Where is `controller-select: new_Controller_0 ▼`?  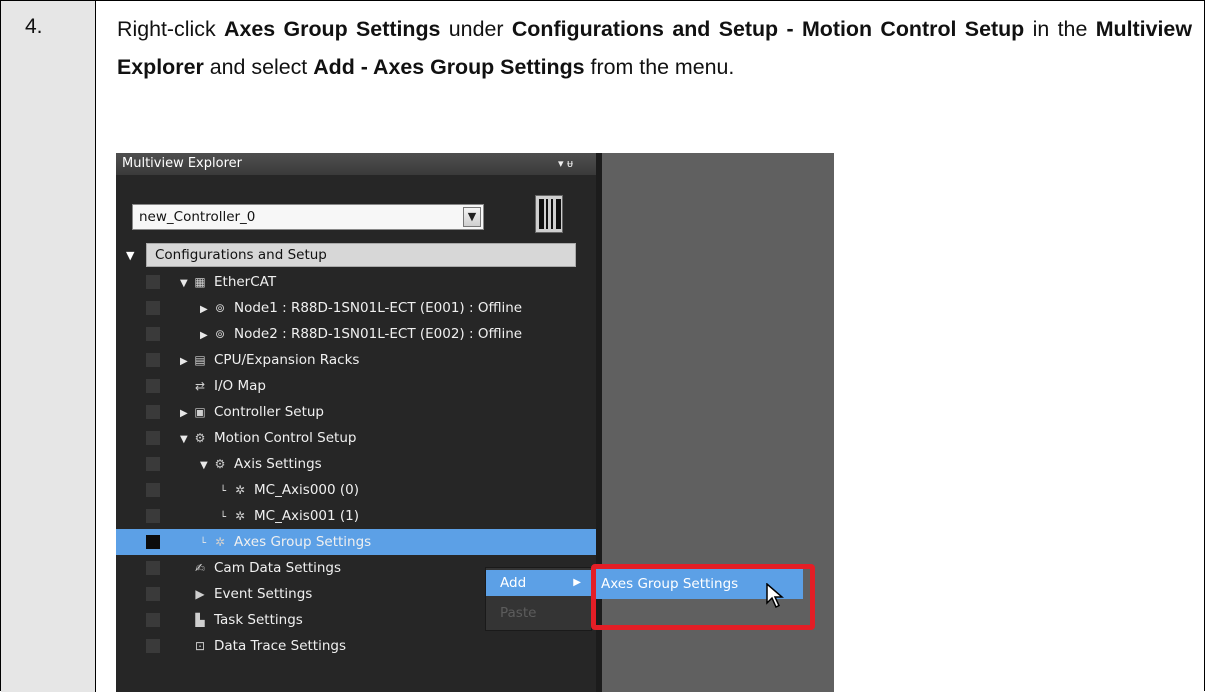 controller-select: new_Controller_0 ▼ is located at coordinates (308, 217).